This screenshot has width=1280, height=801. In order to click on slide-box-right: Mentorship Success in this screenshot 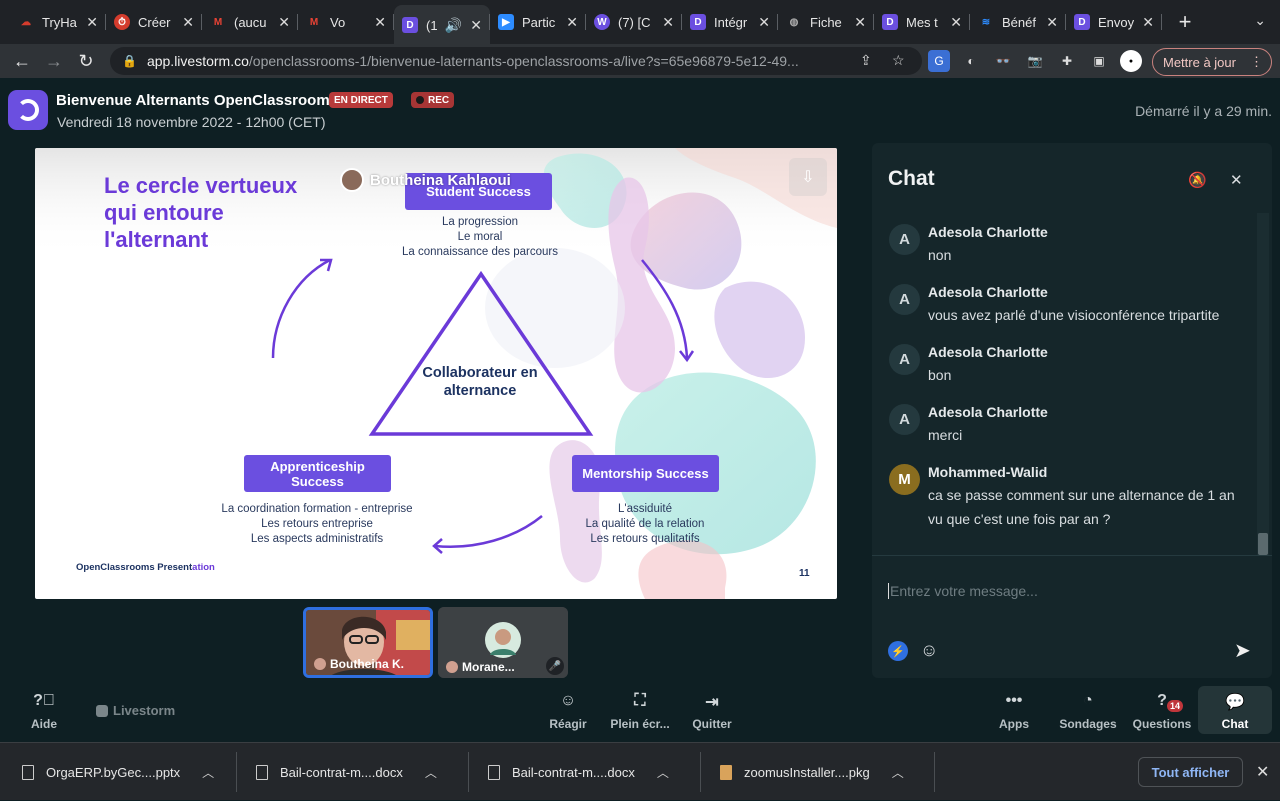, I will do `click(645, 473)`.